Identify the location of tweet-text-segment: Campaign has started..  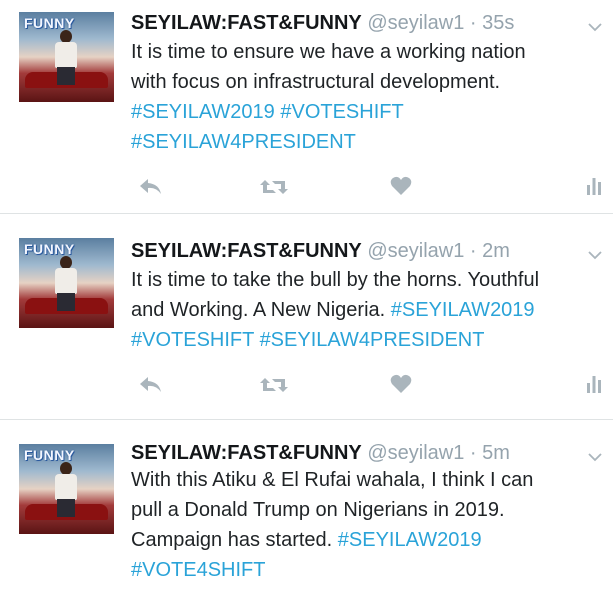
(234, 540).